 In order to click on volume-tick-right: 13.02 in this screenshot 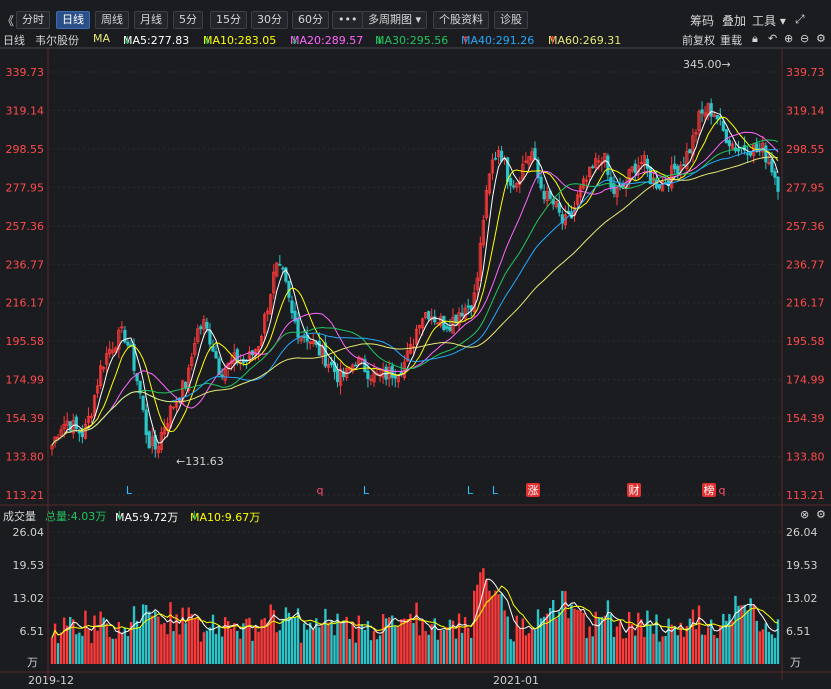, I will do `click(802, 598)`.